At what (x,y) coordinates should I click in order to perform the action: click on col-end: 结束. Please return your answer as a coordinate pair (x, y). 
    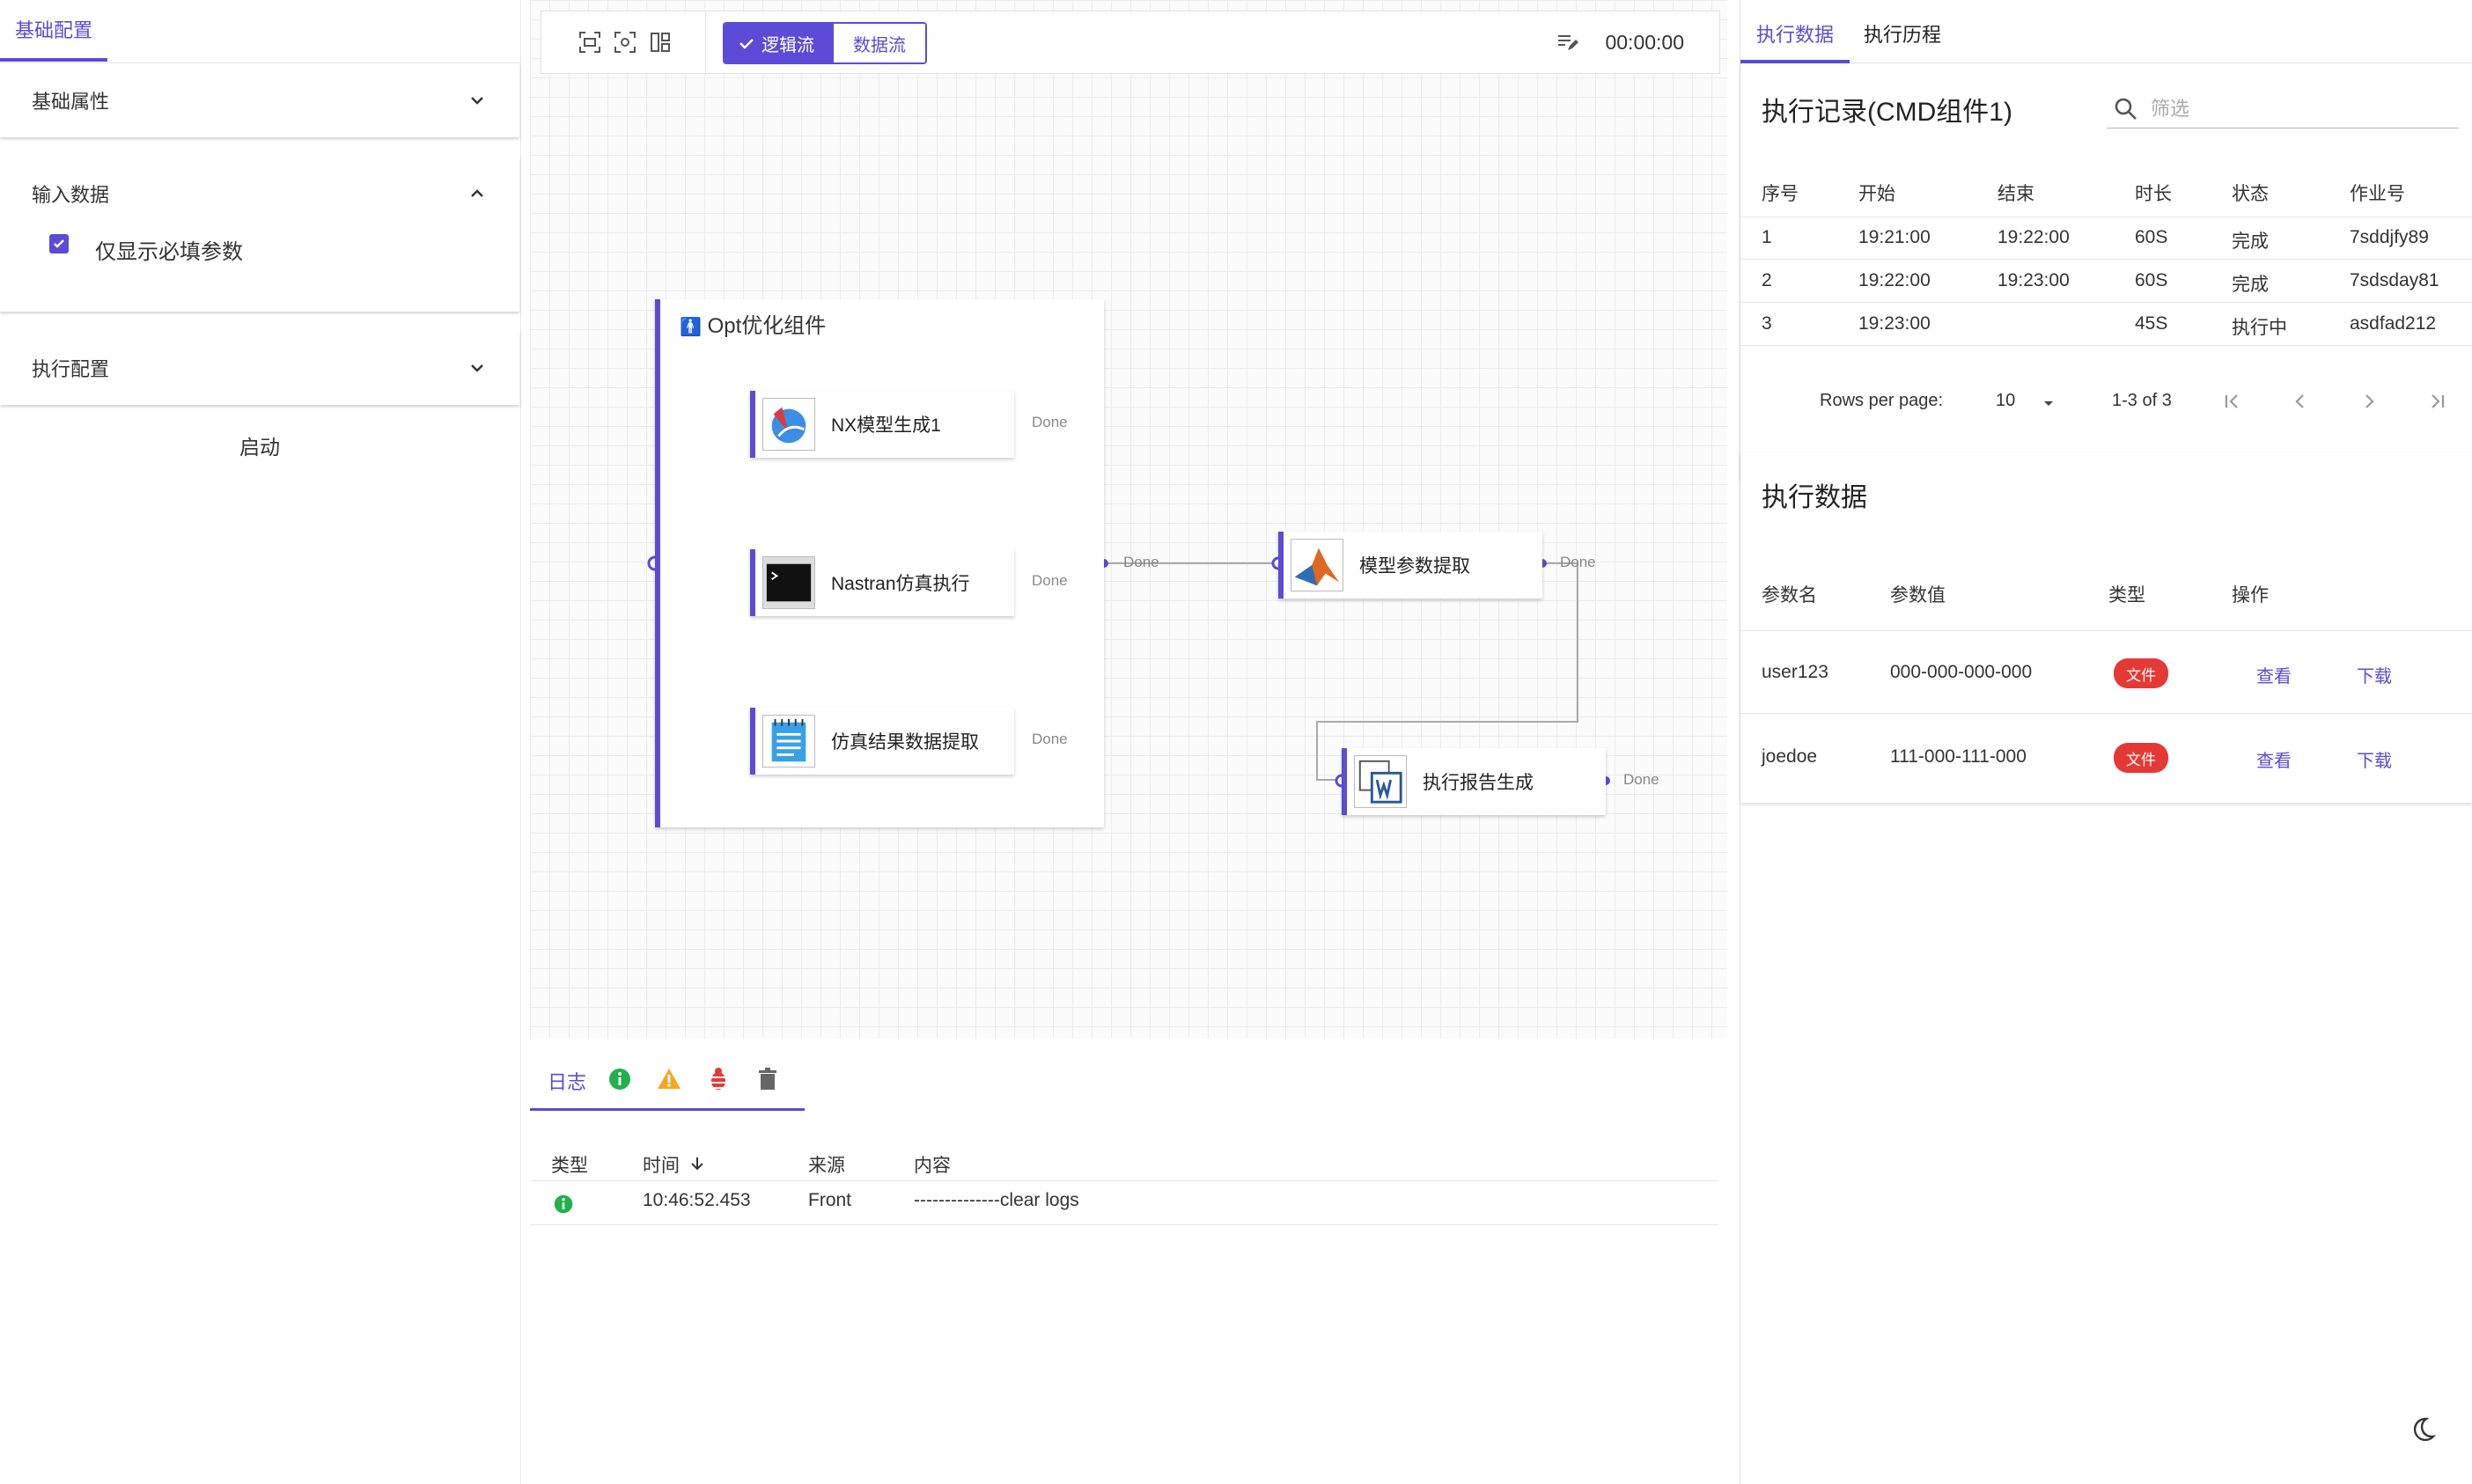
    Looking at the image, I should click on (2015, 194).